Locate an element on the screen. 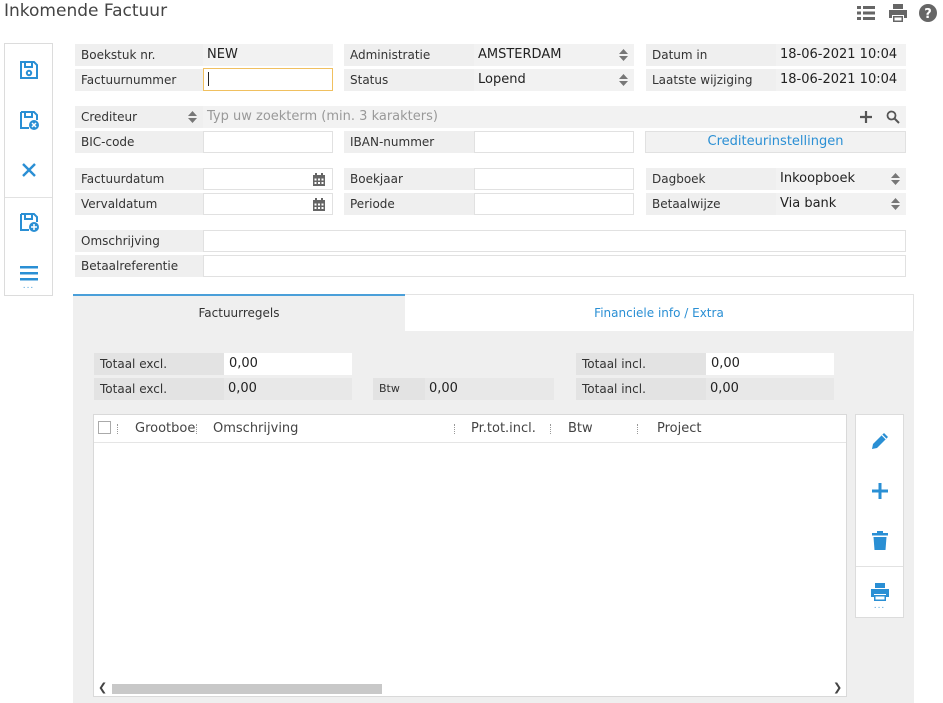  crediteur-label: Crediteur is located at coordinates (109, 117).